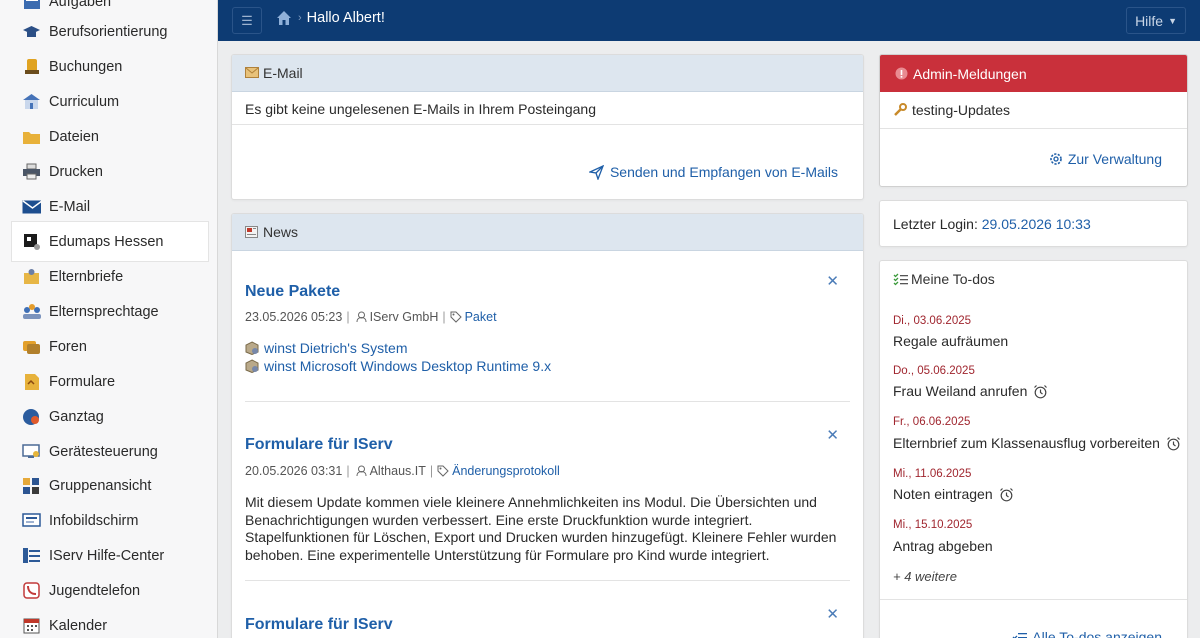 The width and height of the screenshot is (1200, 638). Describe the element at coordinates (252, 232) in the screenshot. I see `newspaper-icon` at that location.